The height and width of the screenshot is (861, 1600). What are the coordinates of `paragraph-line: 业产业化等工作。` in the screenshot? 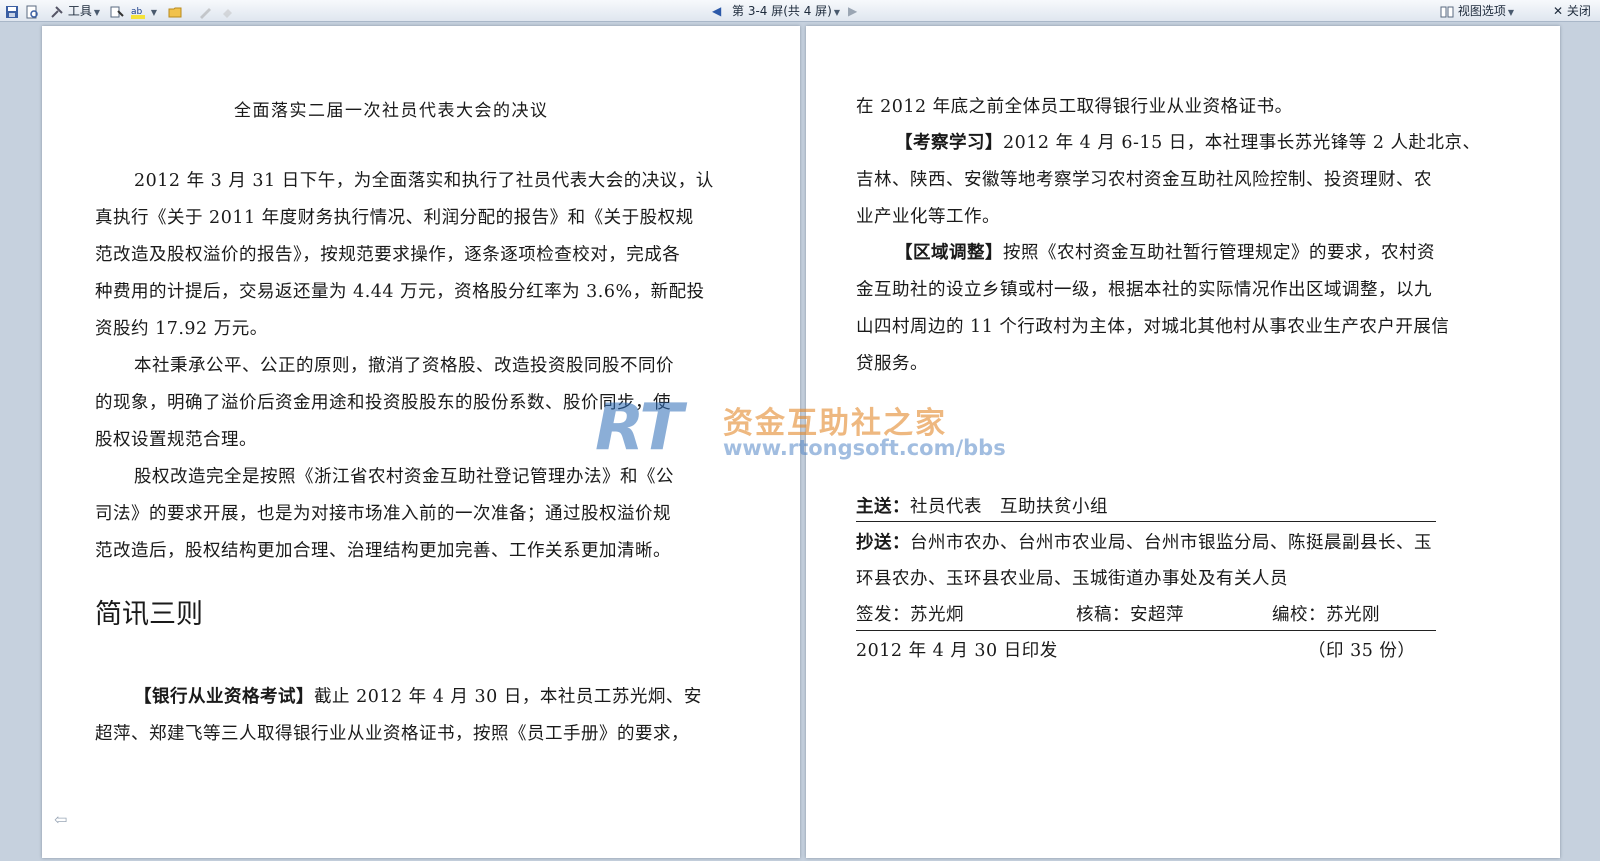 It's located at (928, 217).